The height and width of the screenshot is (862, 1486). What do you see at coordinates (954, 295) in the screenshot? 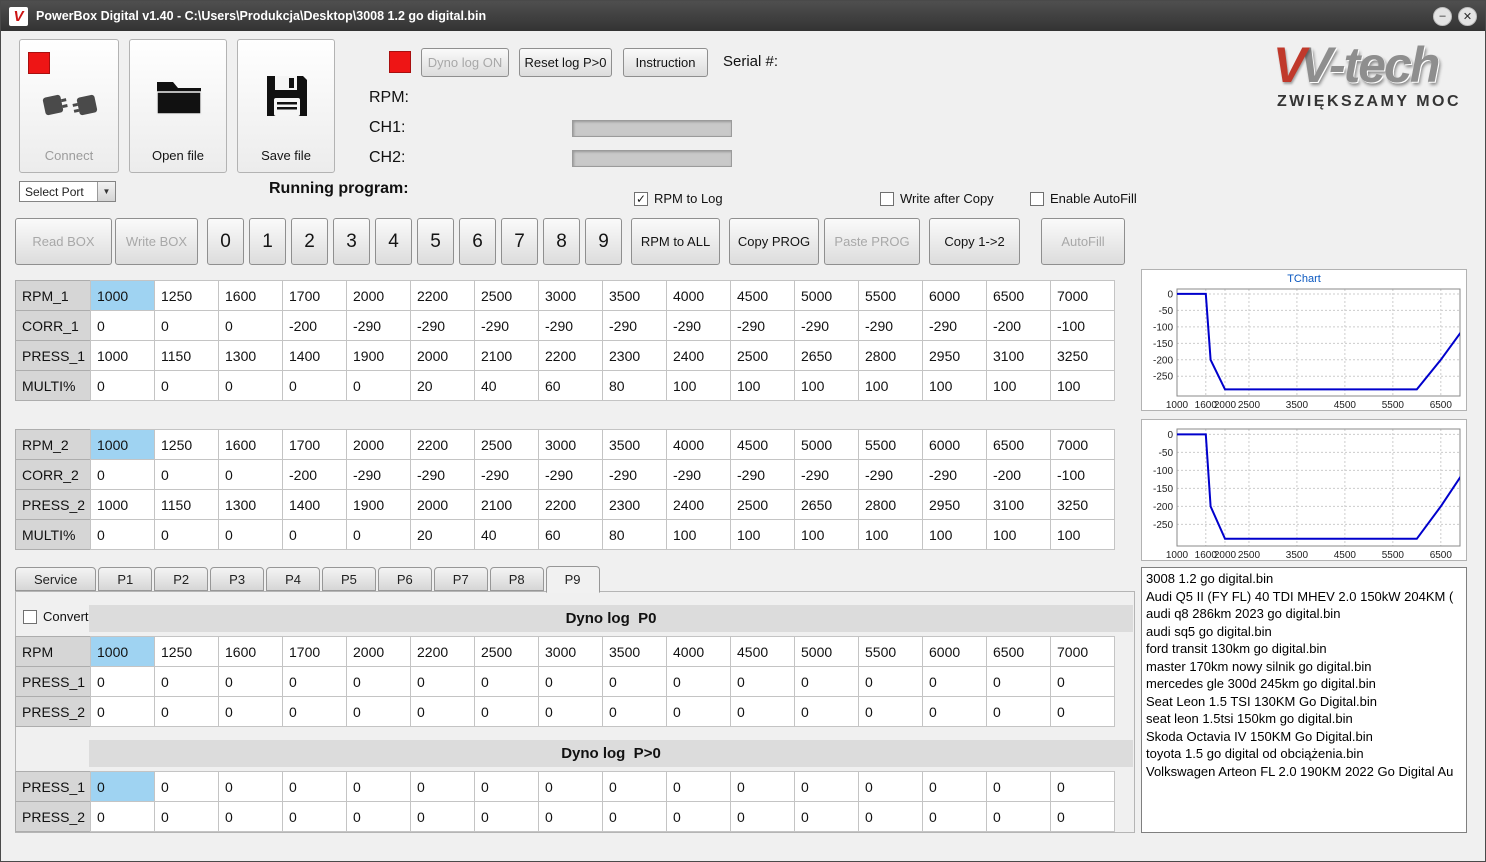
I see `table-cell: 6000` at bounding box center [954, 295].